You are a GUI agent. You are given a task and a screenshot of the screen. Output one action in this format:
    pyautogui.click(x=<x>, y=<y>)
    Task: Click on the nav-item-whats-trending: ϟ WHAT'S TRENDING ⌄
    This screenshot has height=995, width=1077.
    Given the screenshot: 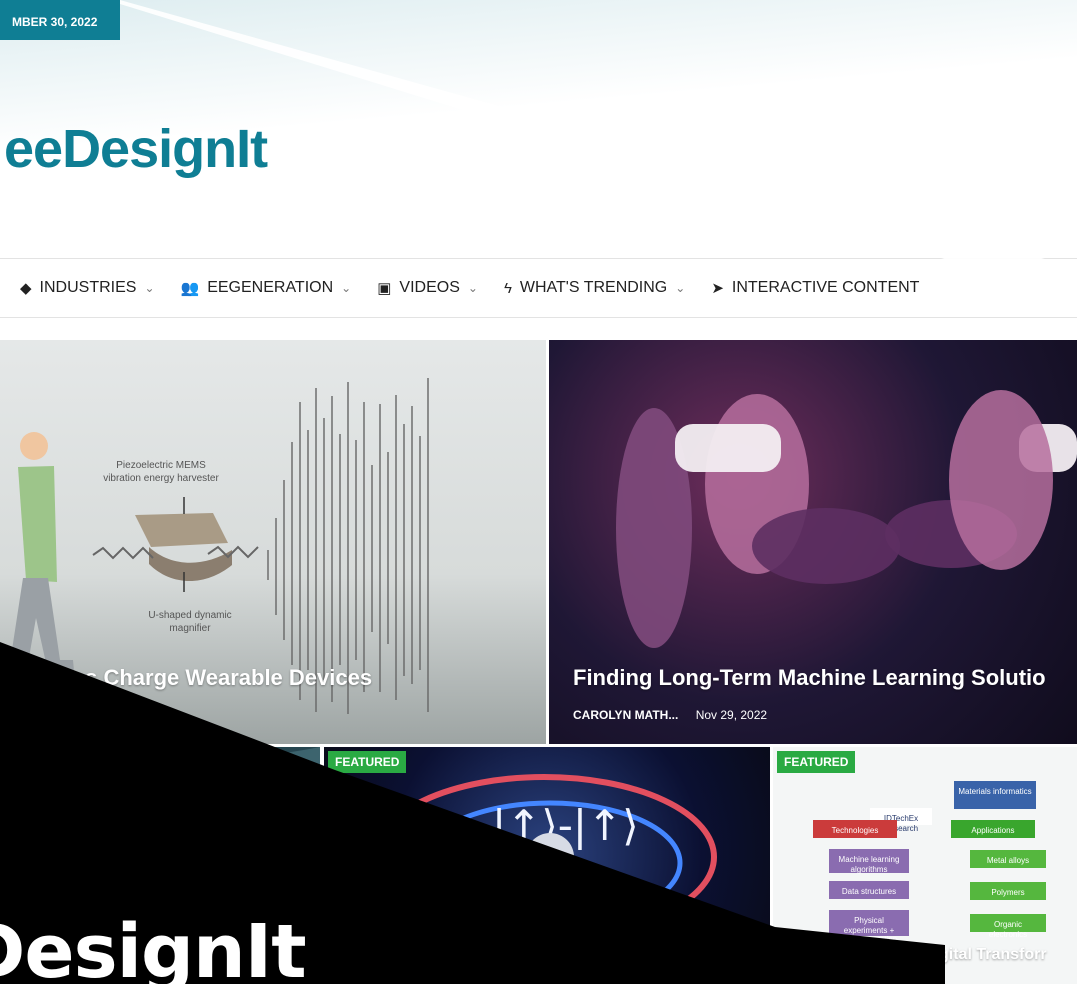 What is the action you would take?
    pyautogui.click(x=594, y=288)
    